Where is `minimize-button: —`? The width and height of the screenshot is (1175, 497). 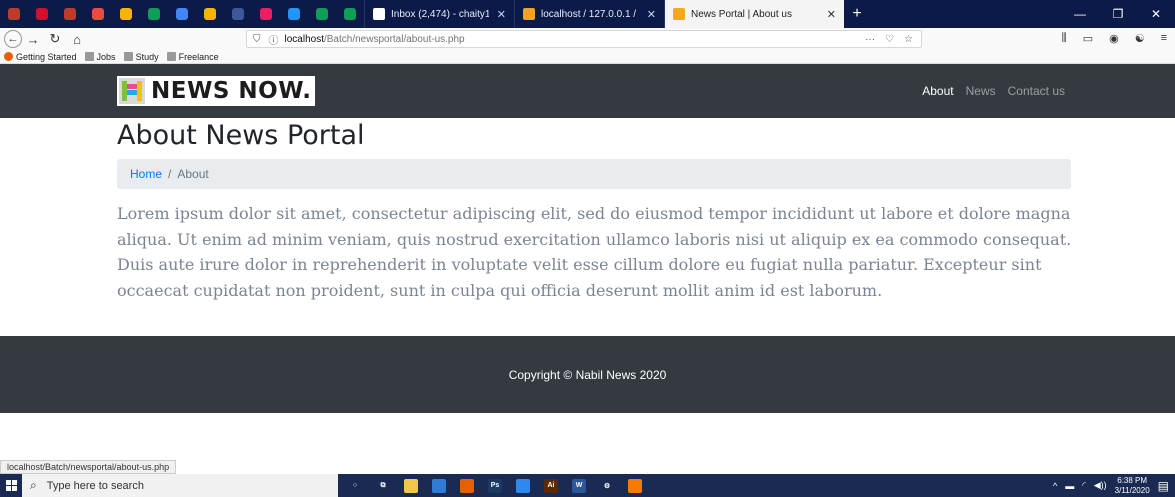 minimize-button: — is located at coordinates (1080, 14).